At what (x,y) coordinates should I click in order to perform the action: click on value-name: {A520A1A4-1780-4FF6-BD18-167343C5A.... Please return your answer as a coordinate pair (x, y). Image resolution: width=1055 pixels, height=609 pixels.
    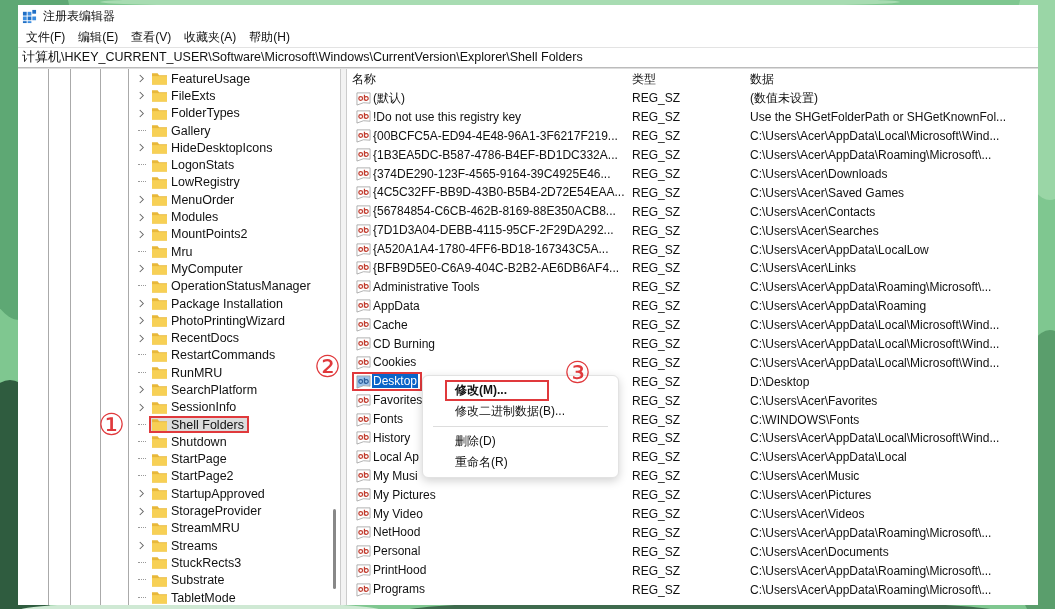
    Looking at the image, I should click on (491, 249).